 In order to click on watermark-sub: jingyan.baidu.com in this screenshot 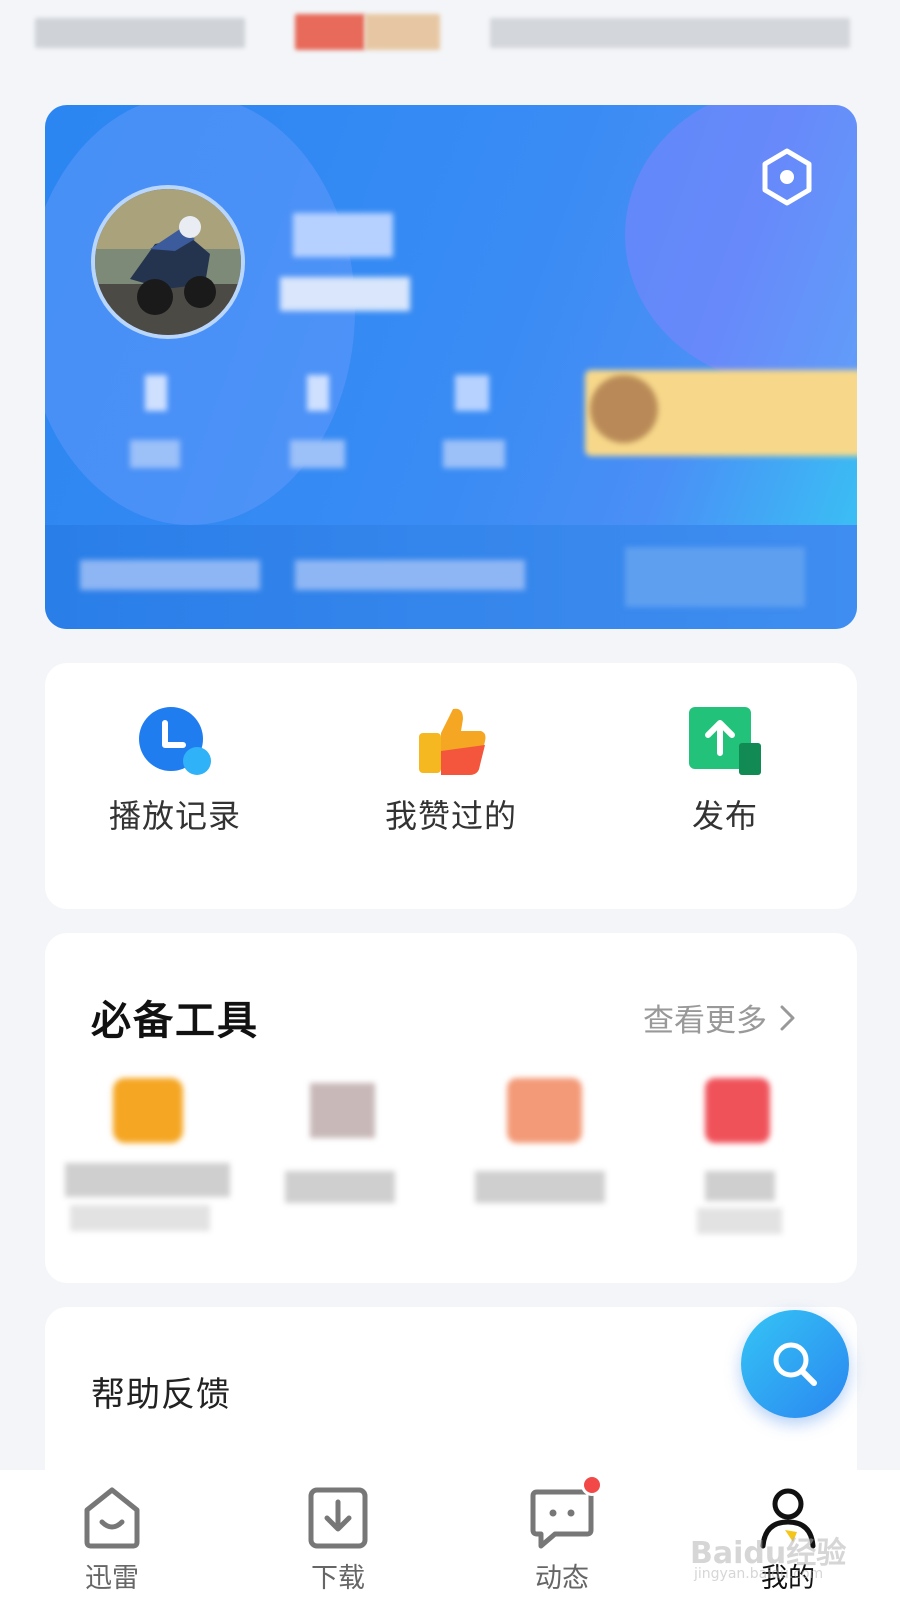, I will do `click(759, 1574)`.